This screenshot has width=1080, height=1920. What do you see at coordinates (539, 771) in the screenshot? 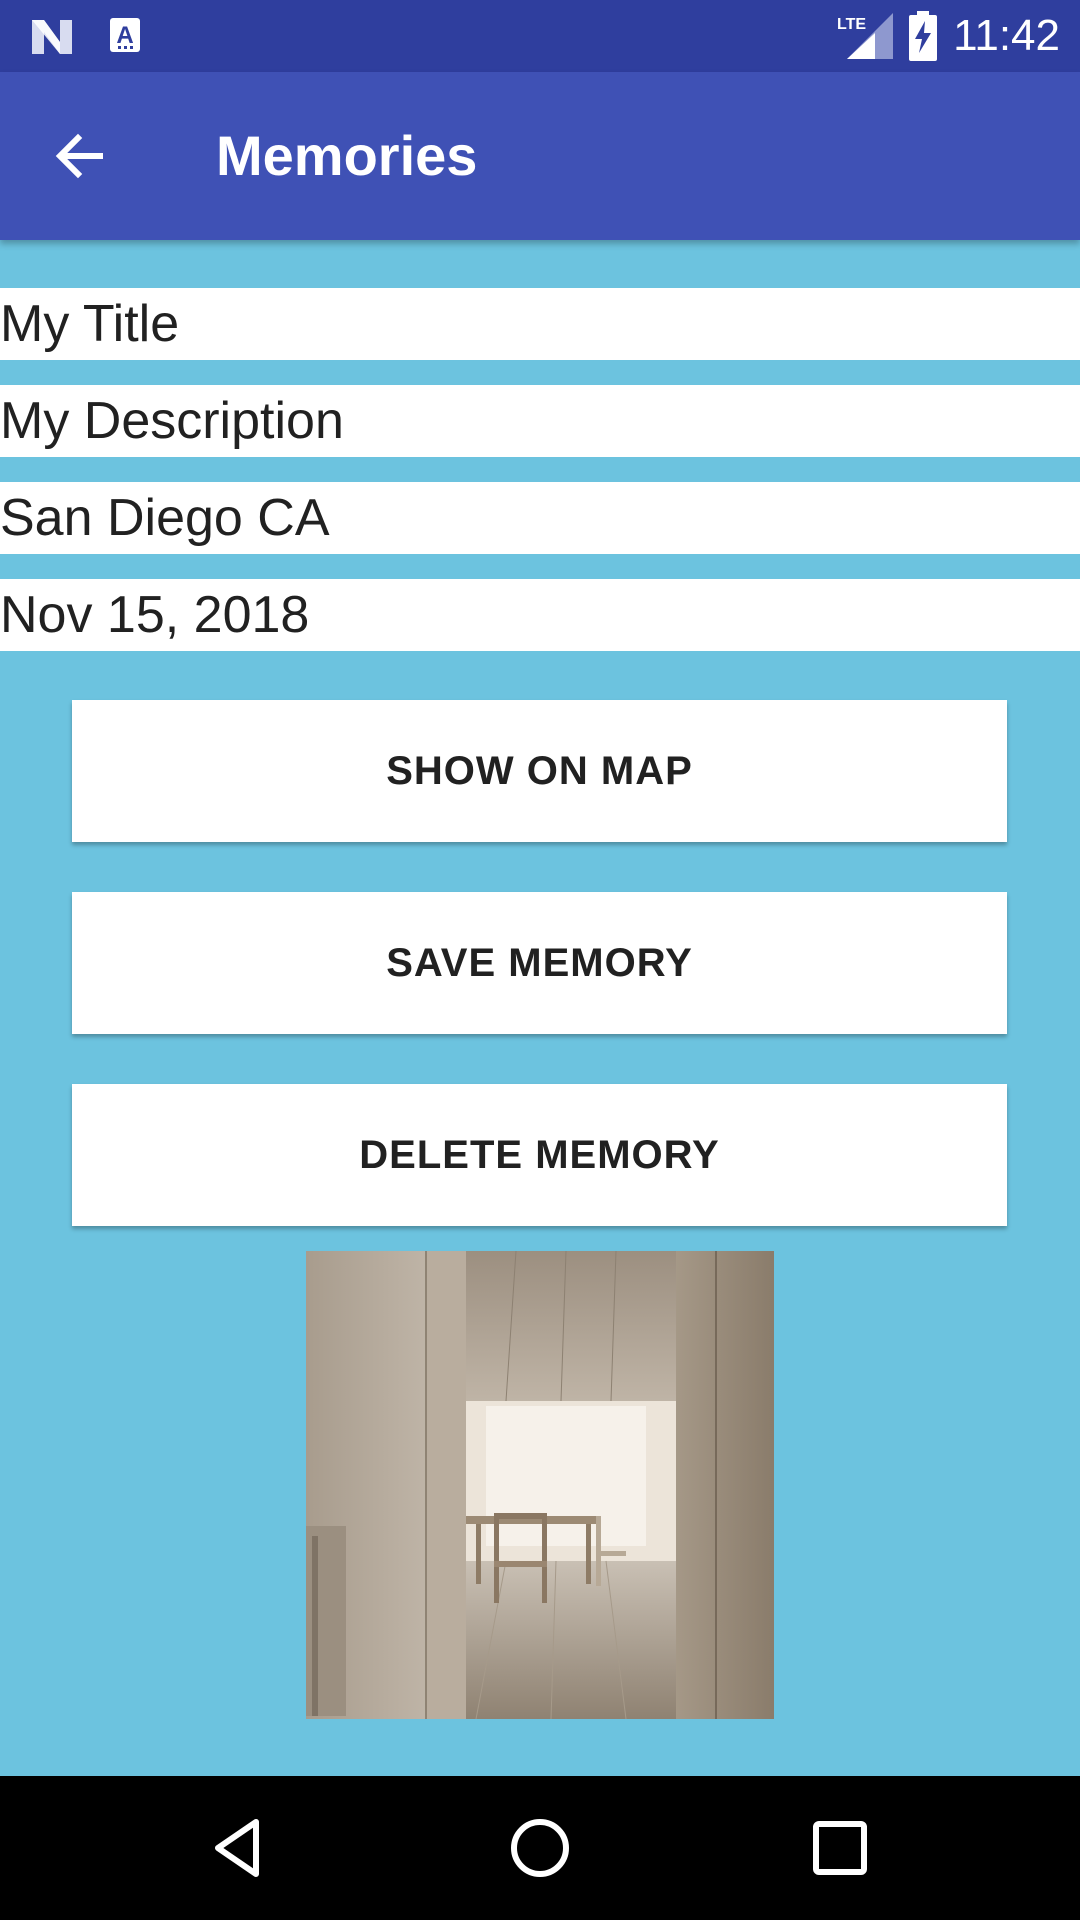
I see `show-on-map-button: SHOW ON MAP` at bounding box center [539, 771].